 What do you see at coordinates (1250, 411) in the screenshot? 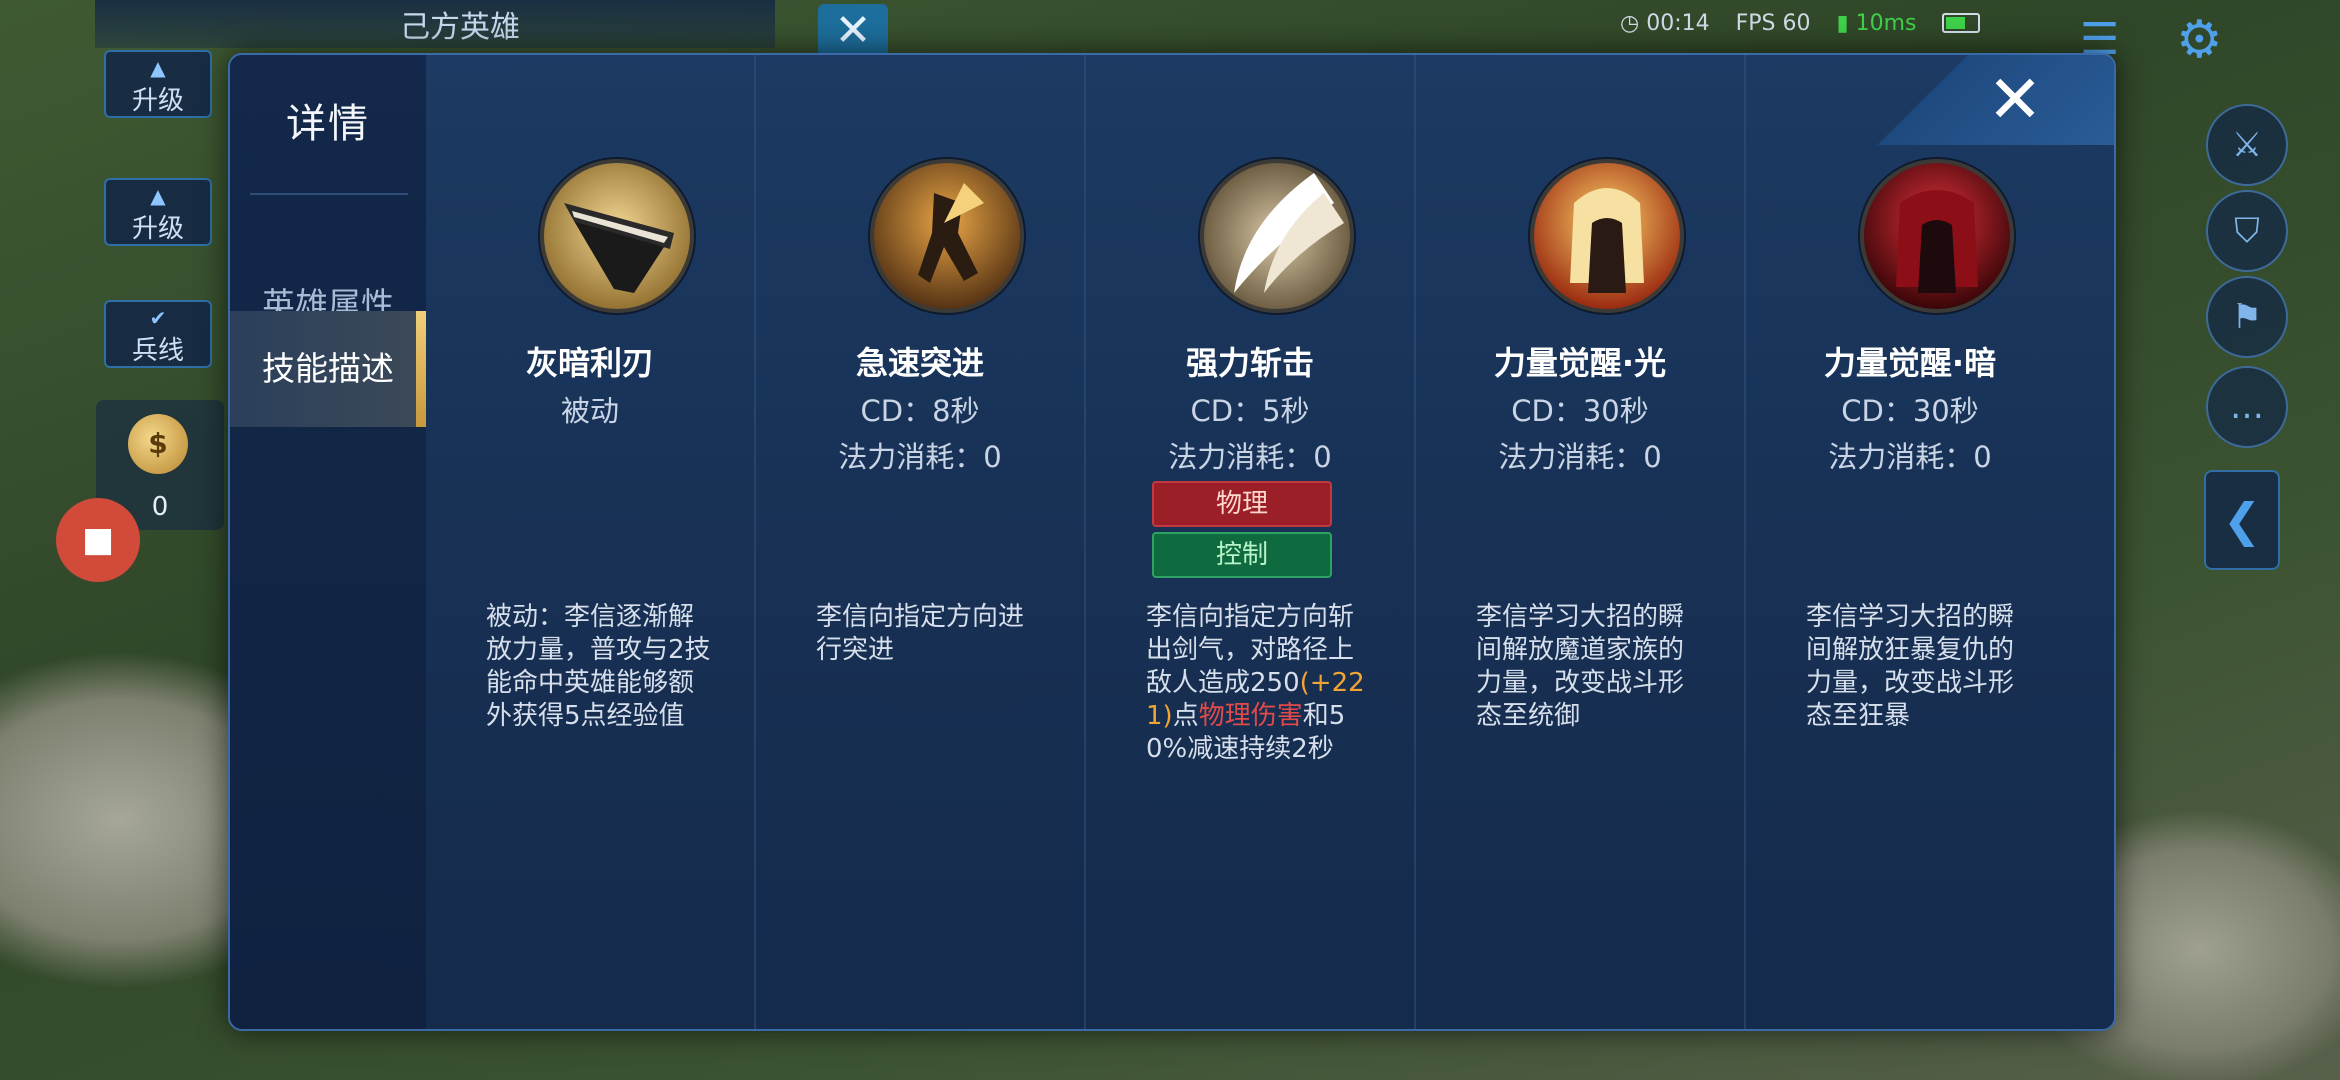
I see `skill-cooldown: CD：5秒` at bounding box center [1250, 411].